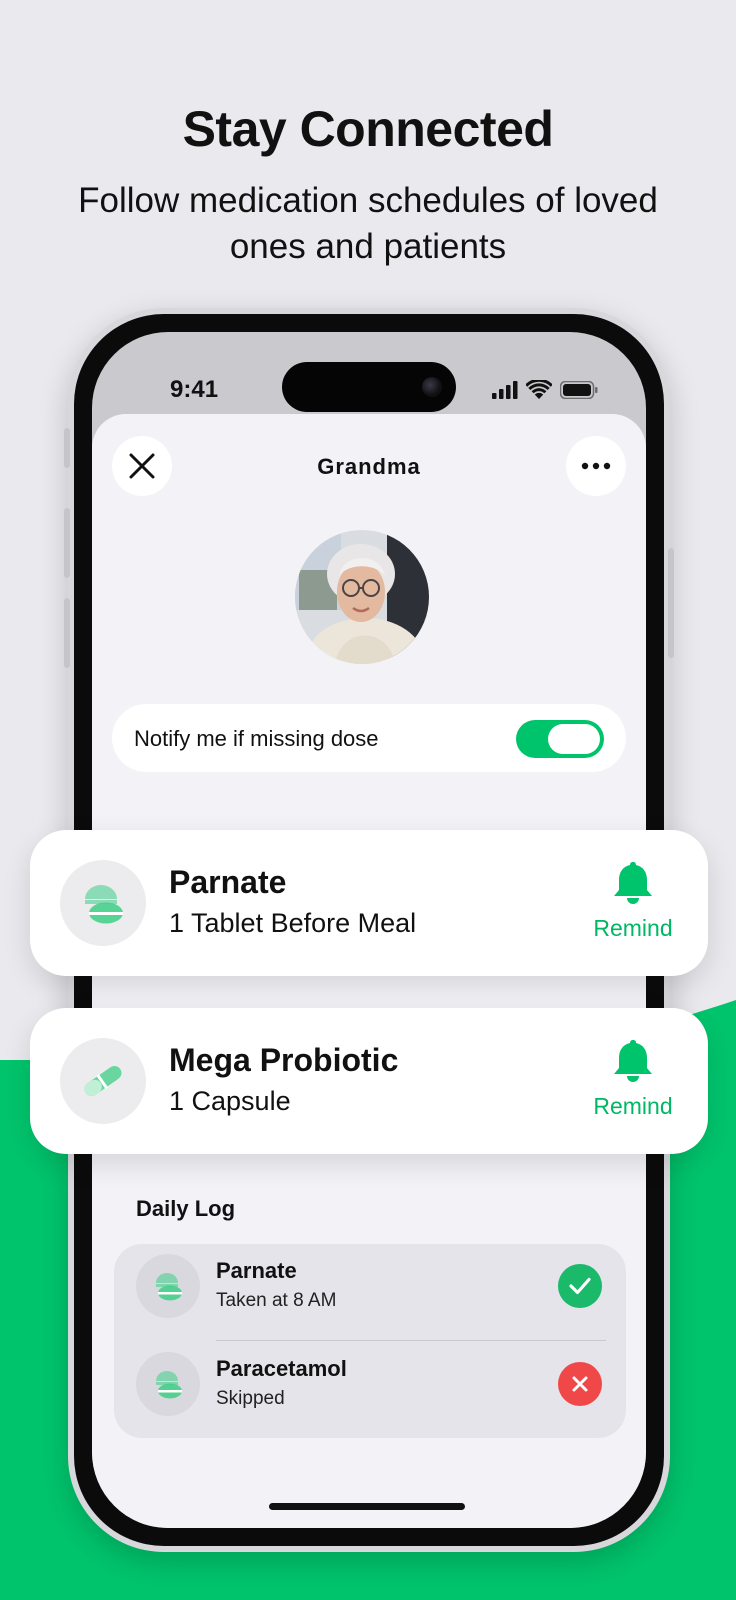 The image size is (736, 1600). Describe the element at coordinates (194, 389) in the screenshot. I see `status-time: 9:41` at that location.